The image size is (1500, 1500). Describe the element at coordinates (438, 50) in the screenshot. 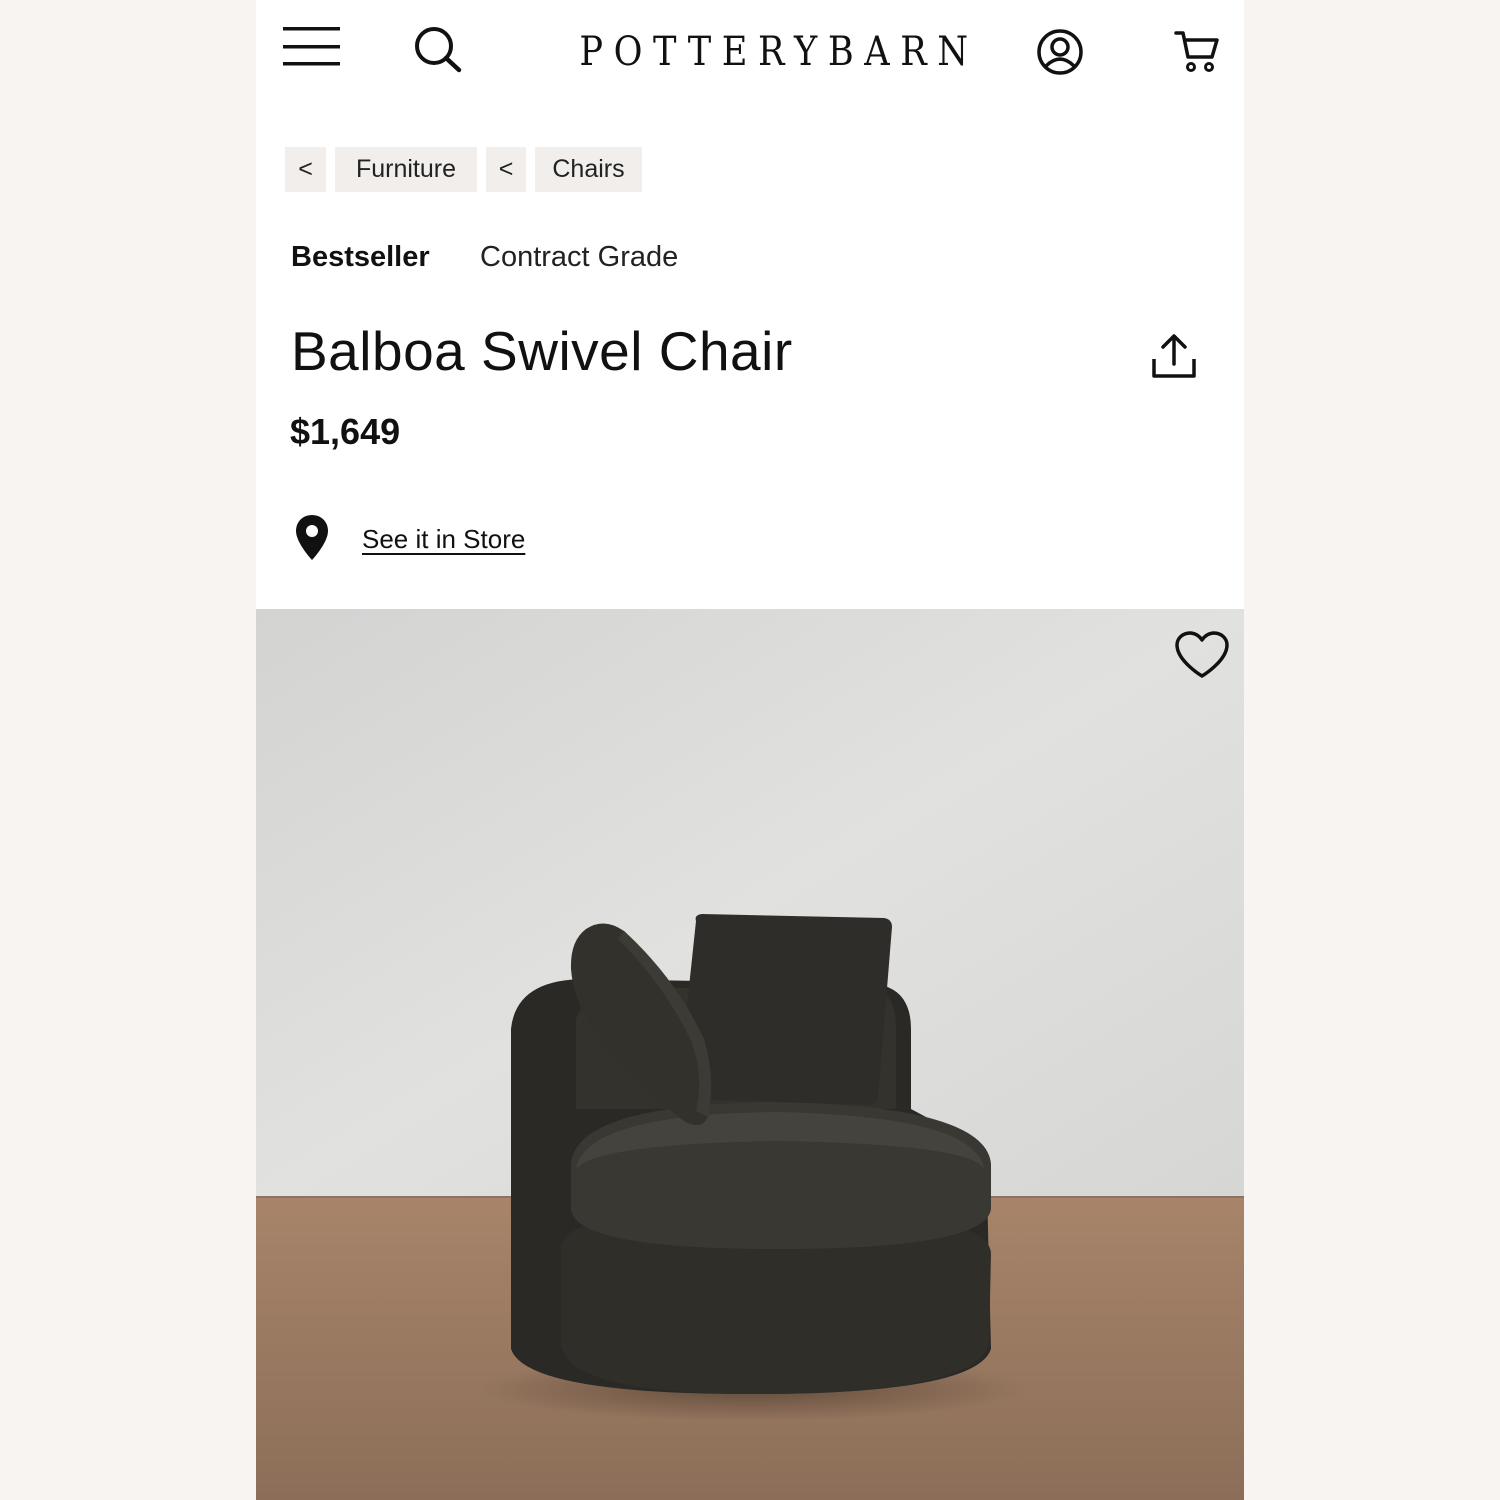

I see `search-icon` at that location.